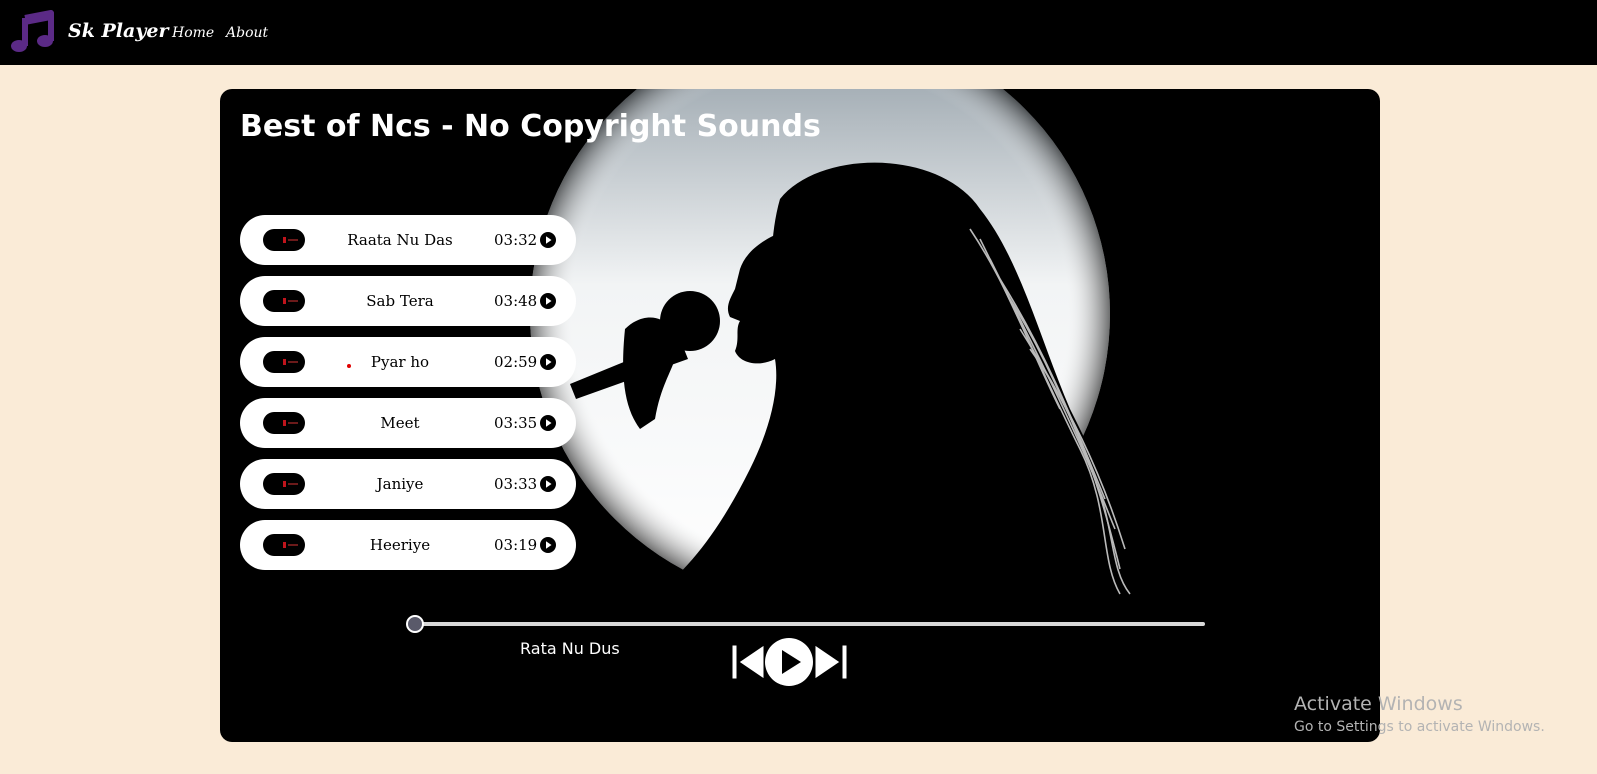 This screenshot has height=774, width=1597. What do you see at coordinates (516, 240) in the screenshot?
I see `song-duration: 03:32` at bounding box center [516, 240].